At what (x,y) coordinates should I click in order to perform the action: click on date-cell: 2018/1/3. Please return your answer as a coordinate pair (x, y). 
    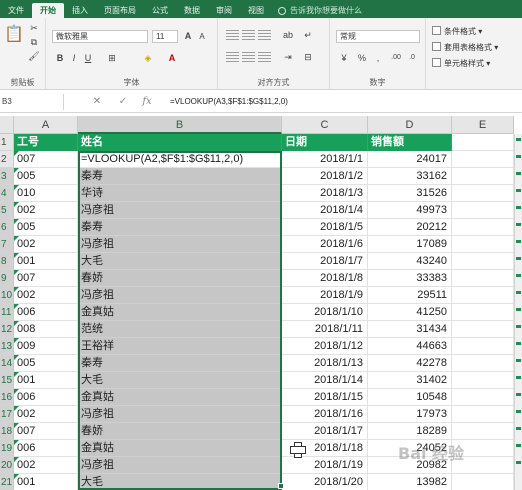
    Looking at the image, I should click on (325, 193).